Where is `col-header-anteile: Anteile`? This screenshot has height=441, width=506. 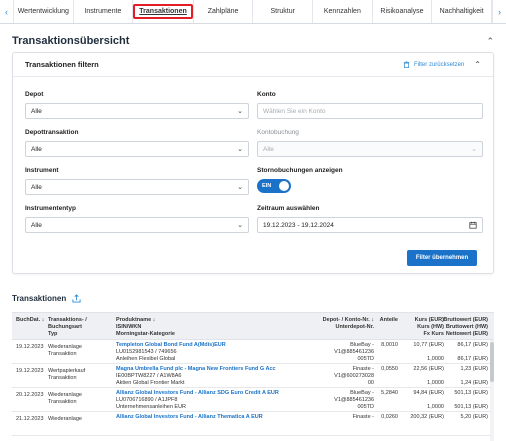 col-header-anteile: Anteile is located at coordinates (388, 320).